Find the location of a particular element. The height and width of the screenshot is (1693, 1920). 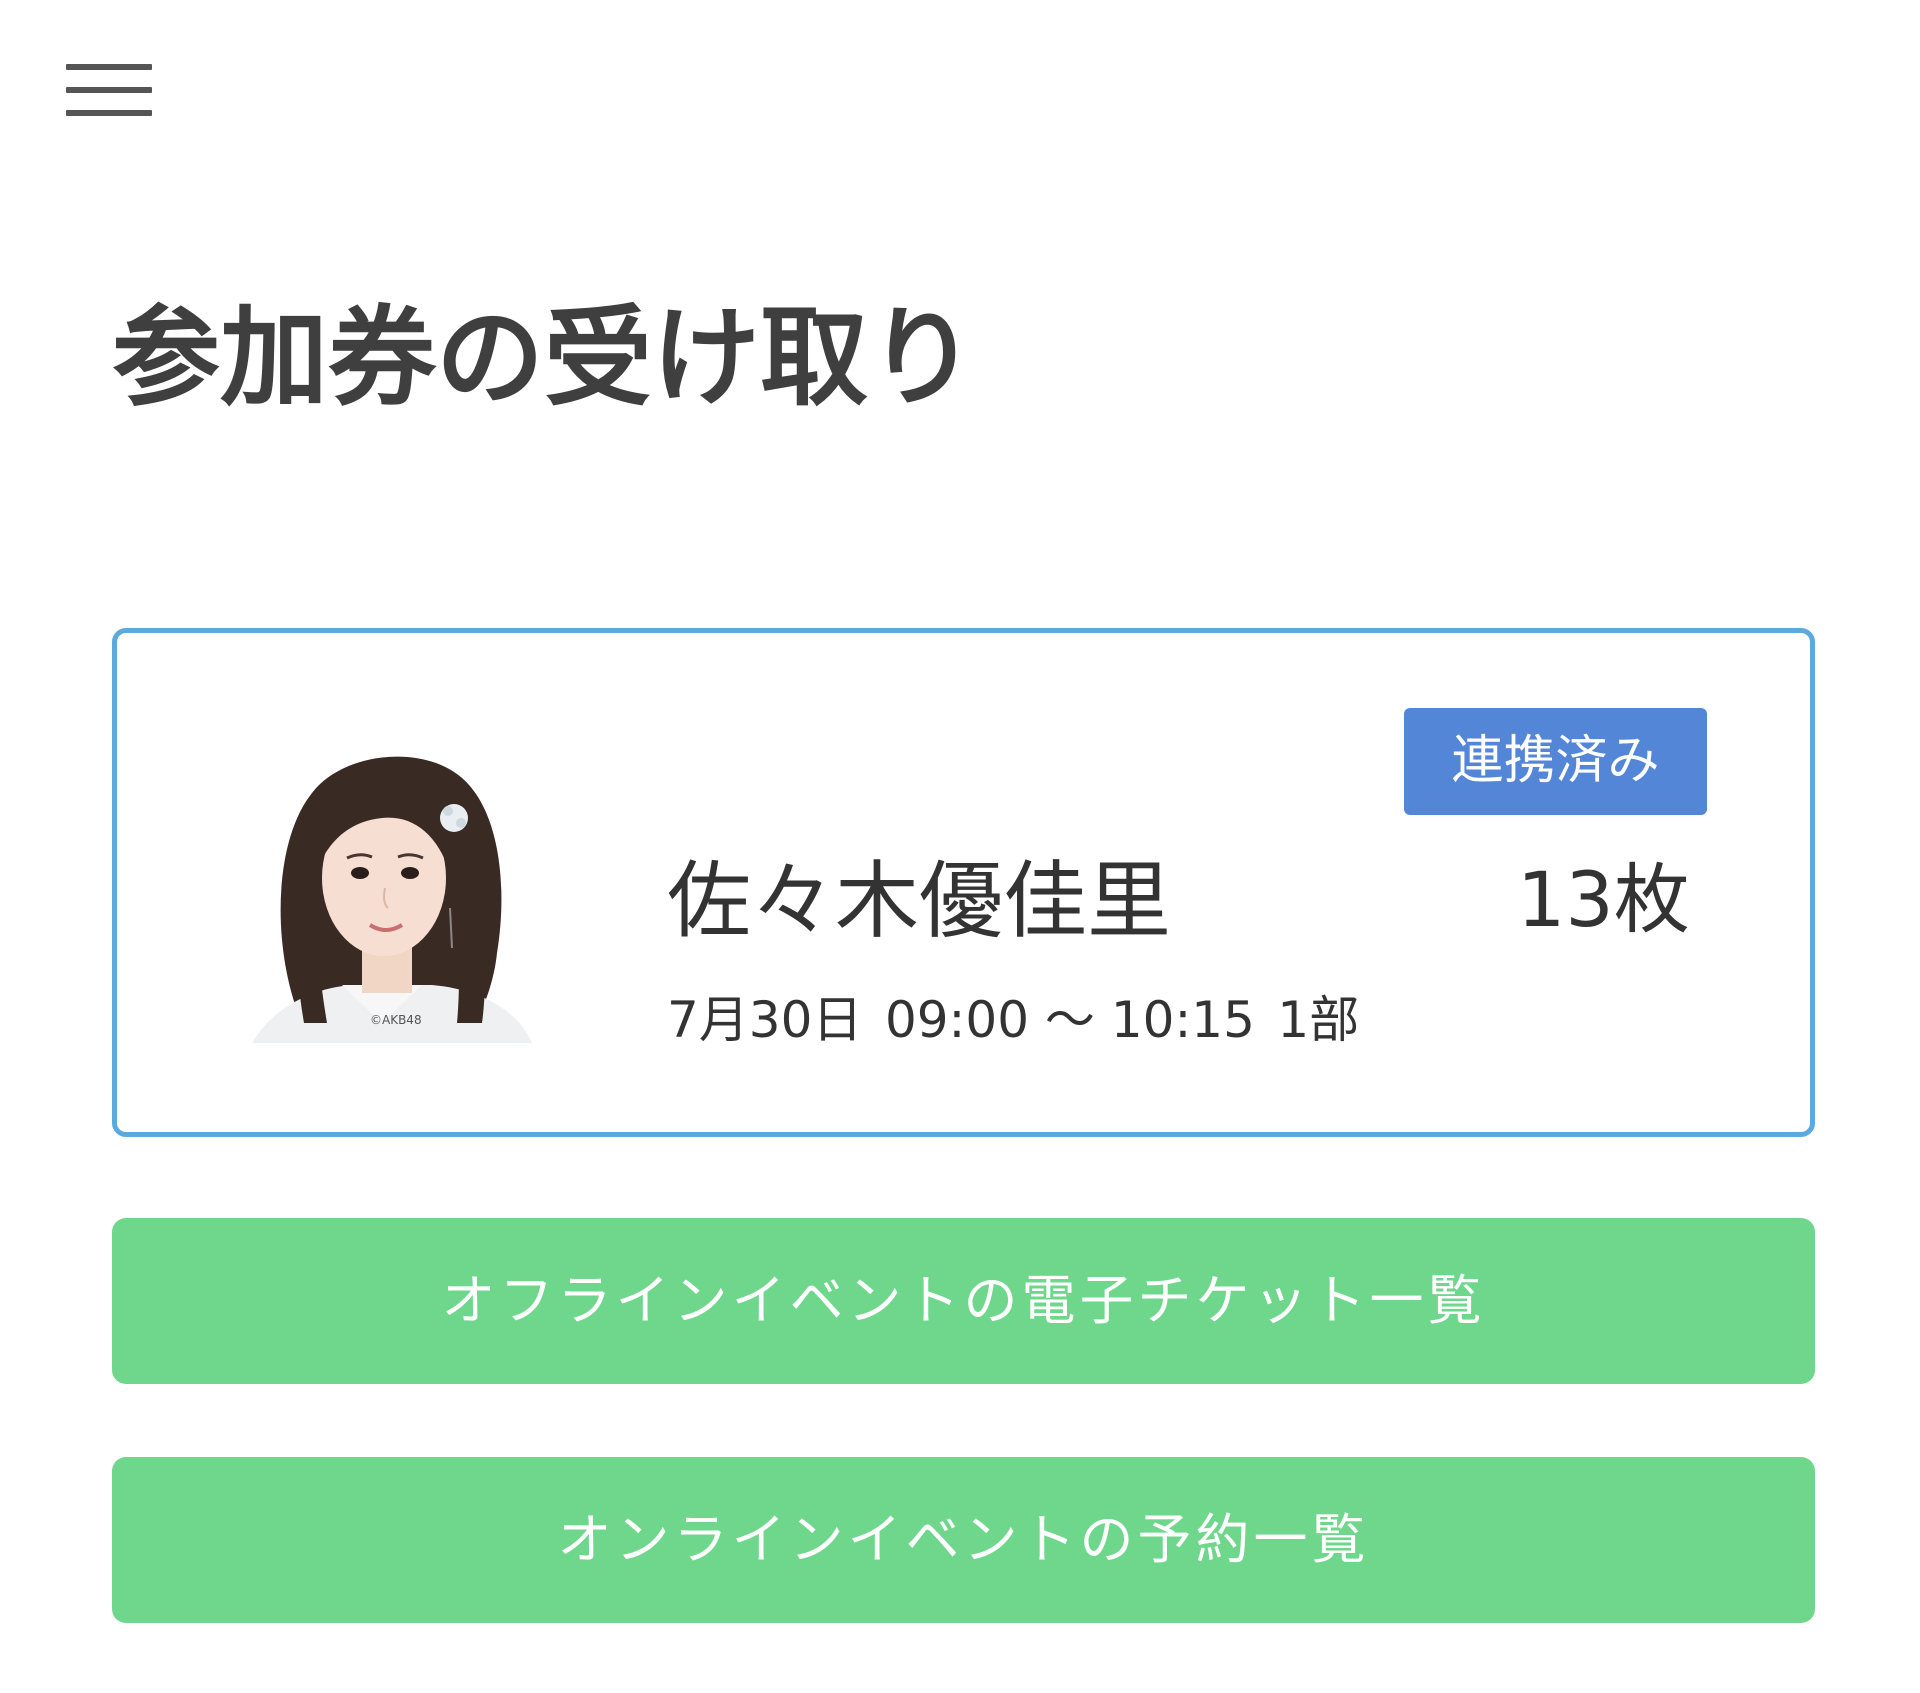

event-time-range: 09:00 ～ 10:15 is located at coordinates (1069, 1020).